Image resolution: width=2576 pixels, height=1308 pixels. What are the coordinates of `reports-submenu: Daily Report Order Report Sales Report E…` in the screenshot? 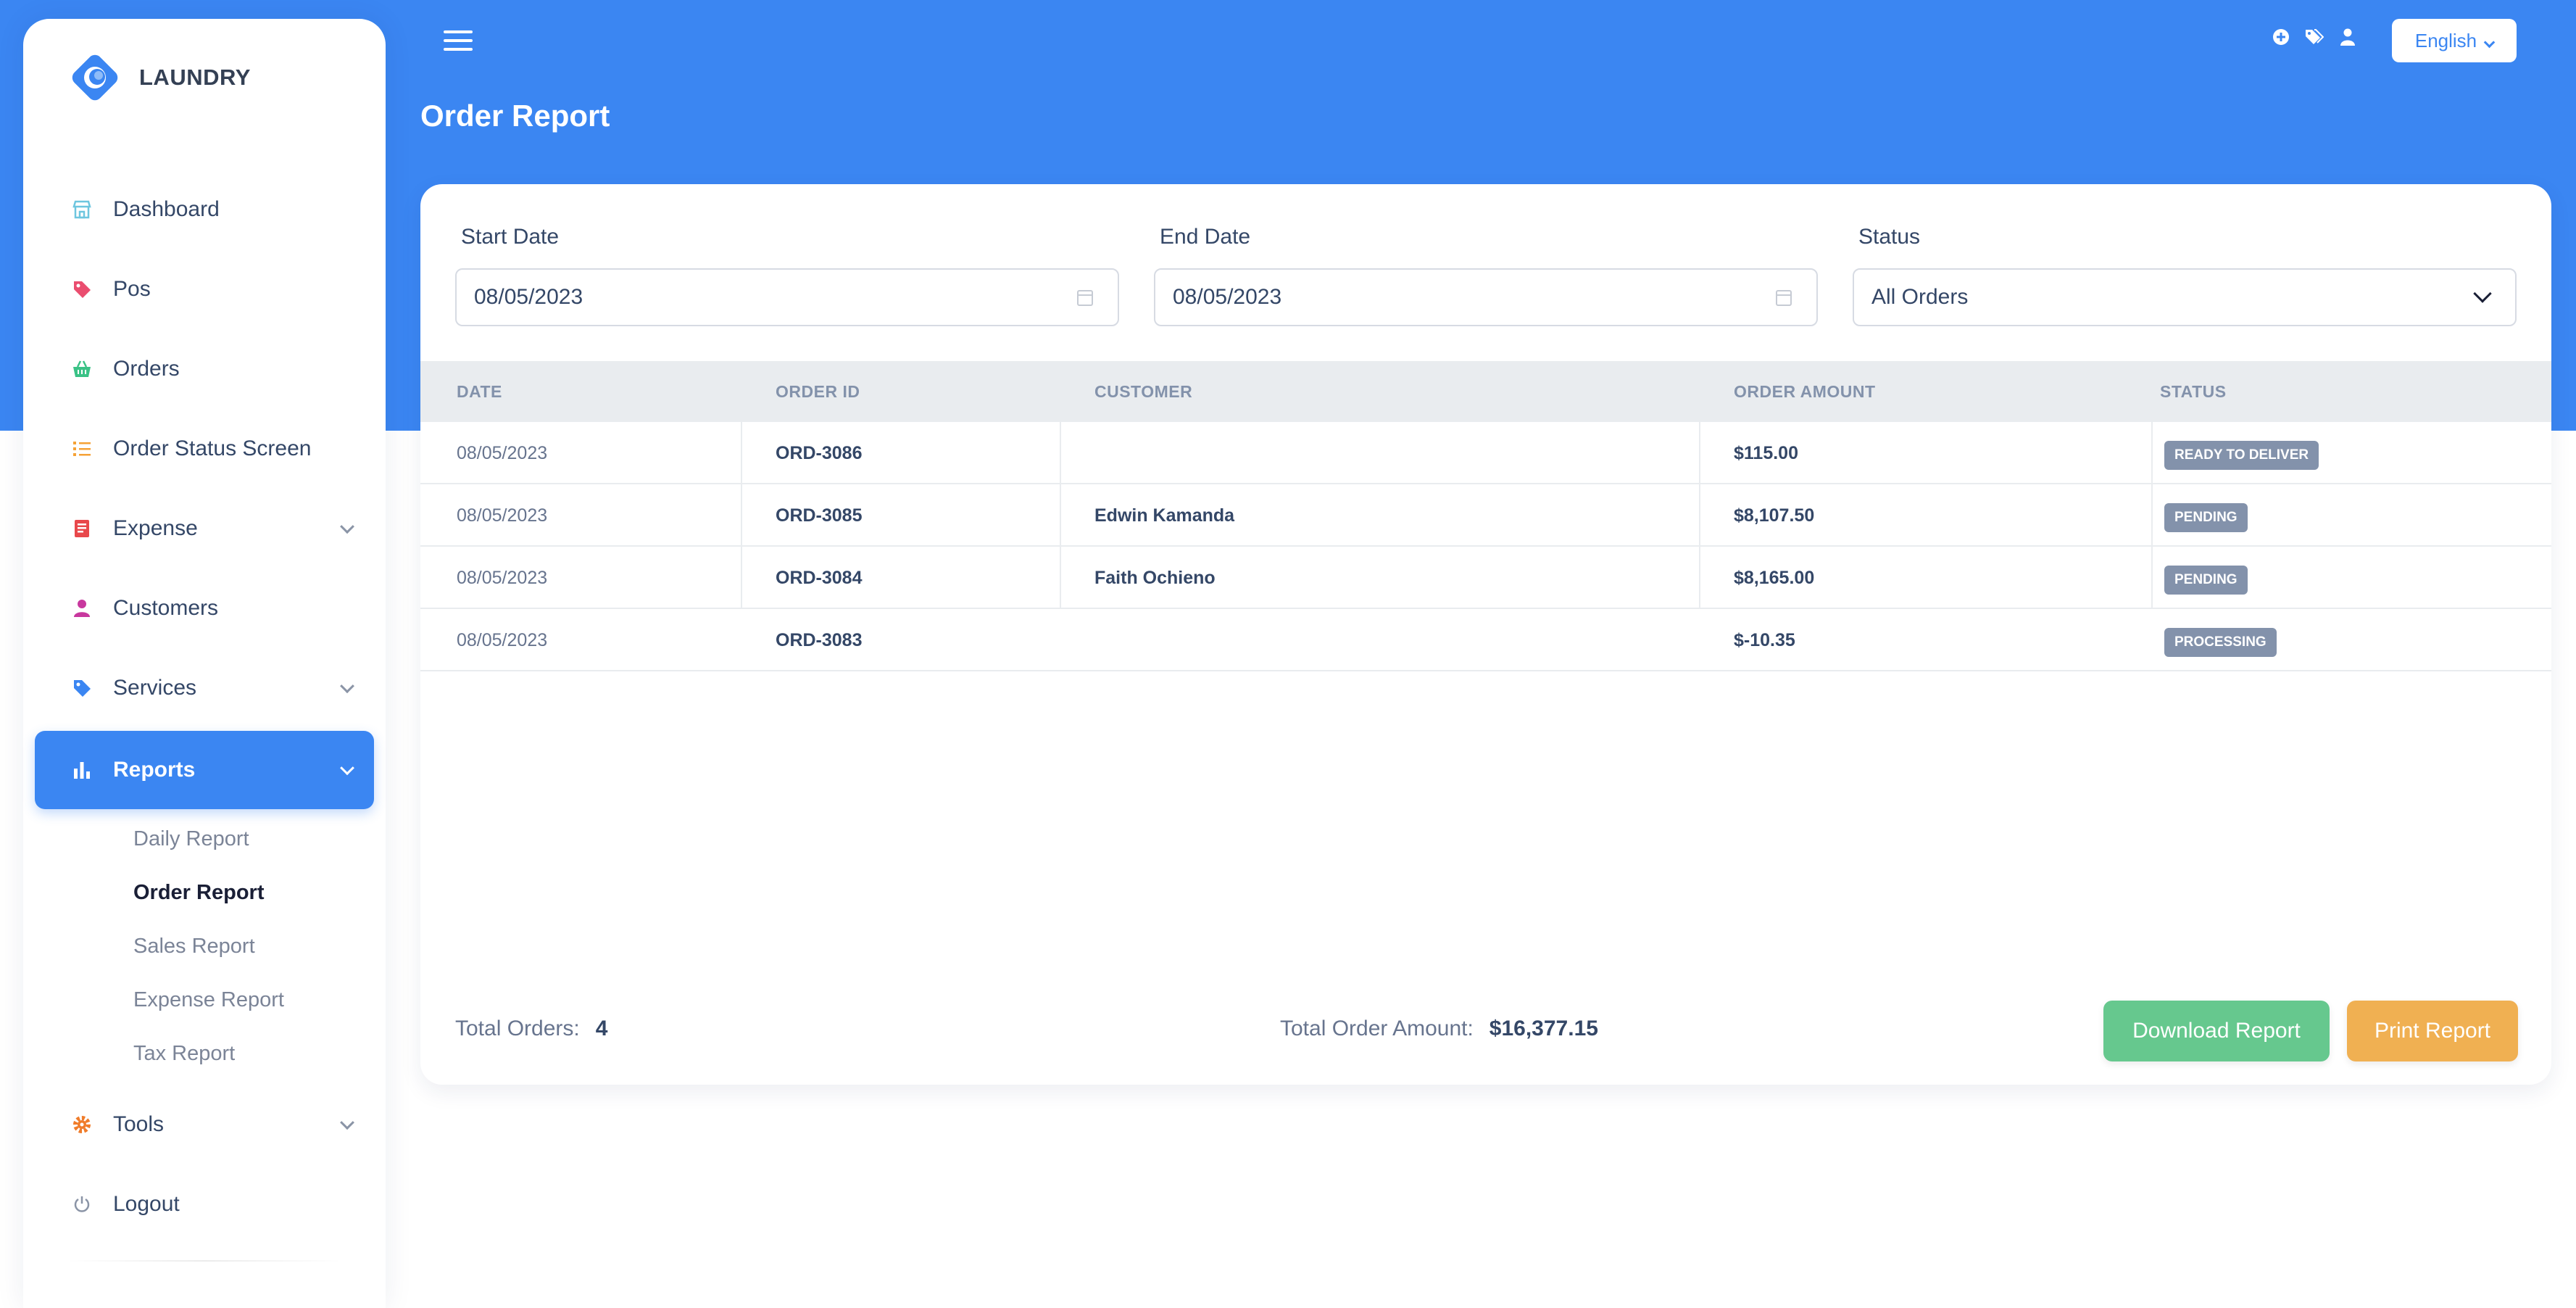 It's located at (204, 946).